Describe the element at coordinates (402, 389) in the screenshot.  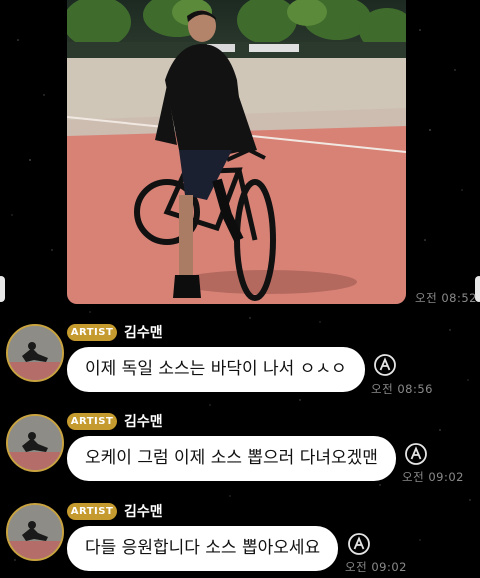
I see `message-timestamp: 오전 08:56` at that location.